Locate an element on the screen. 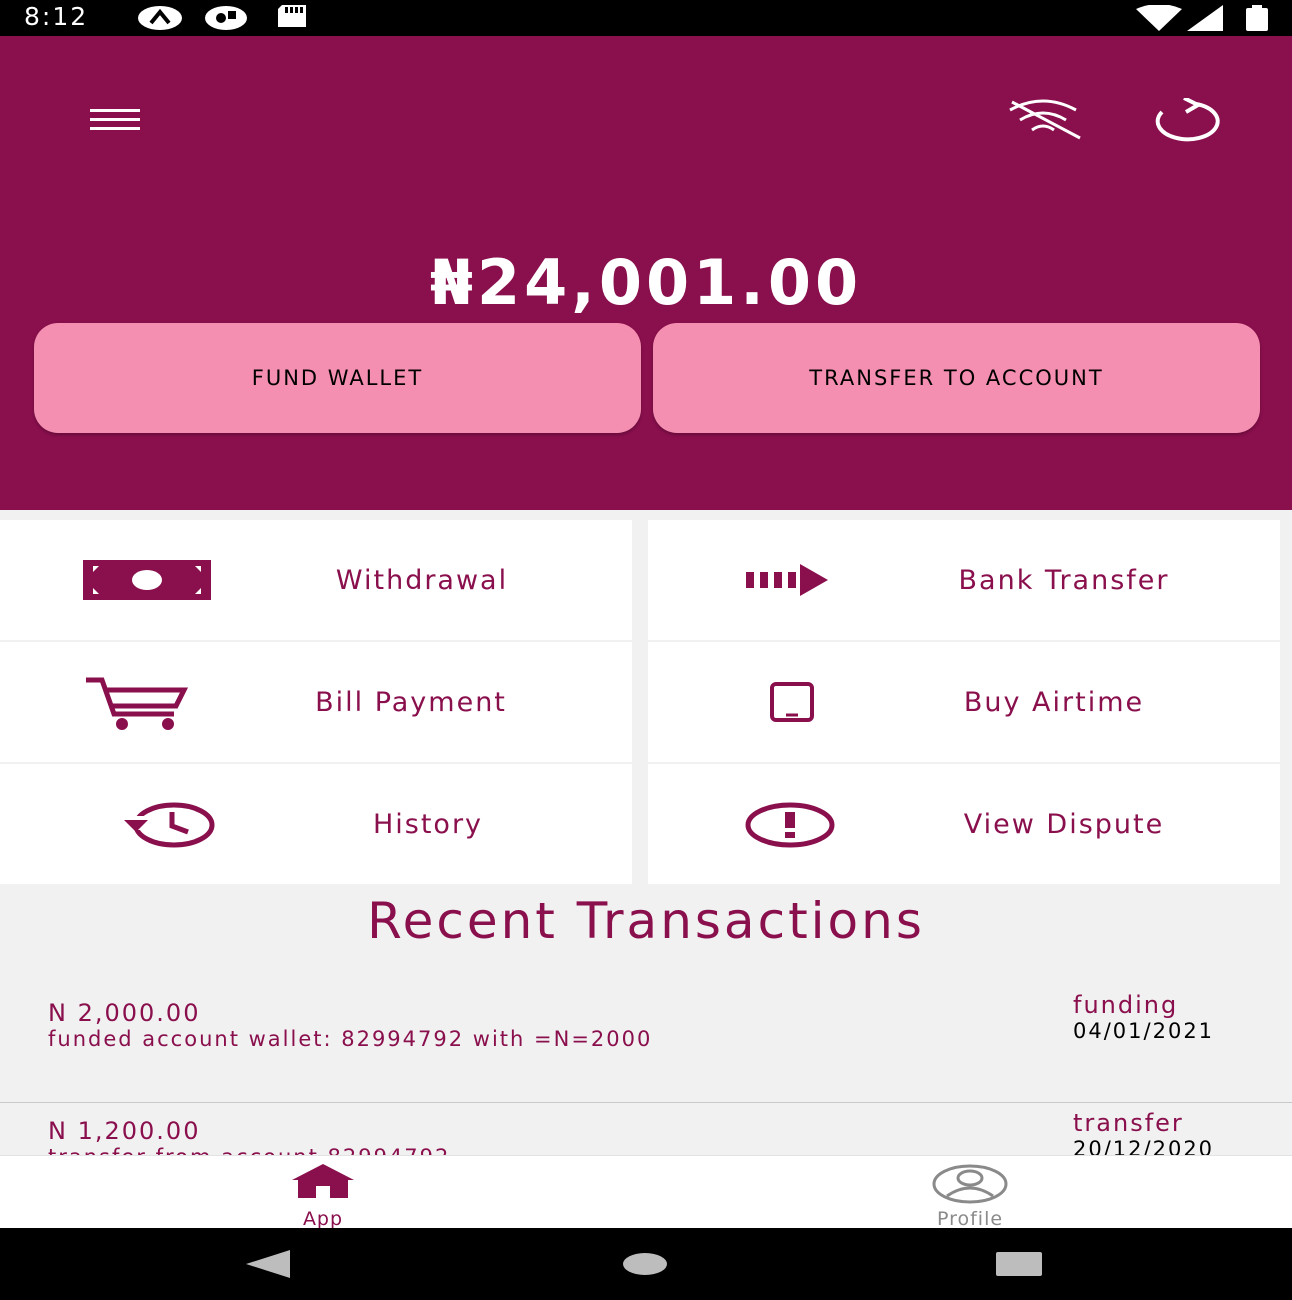  money-icon is located at coordinates (147, 580).